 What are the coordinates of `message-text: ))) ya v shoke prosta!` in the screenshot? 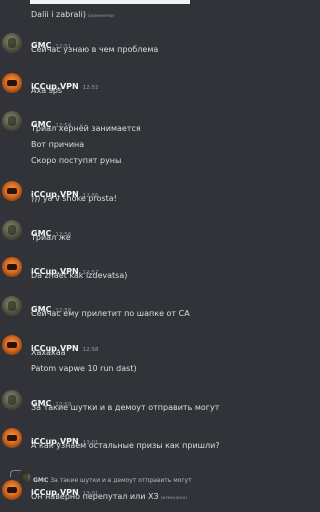 It's located at (74, 198).